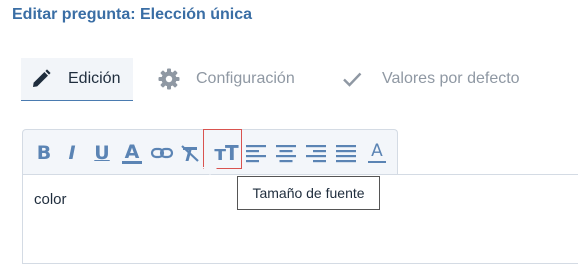  I want to click on background-color-icon: A, so click(377, 151).